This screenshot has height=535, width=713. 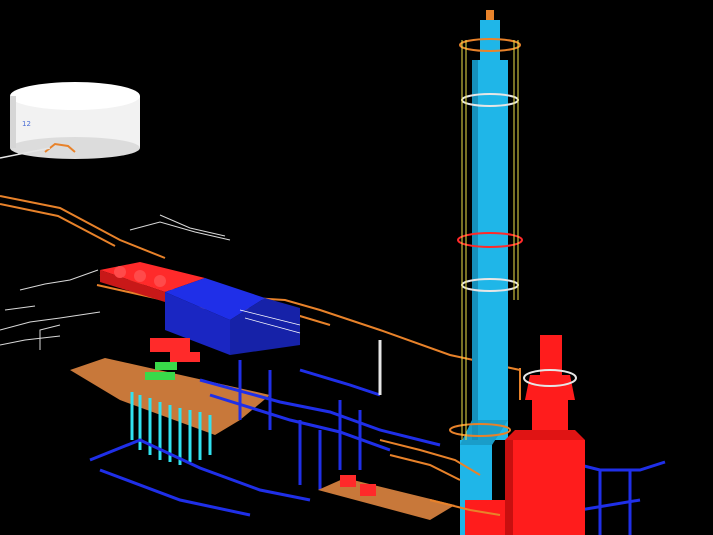 I want to click on storage-tank: 12, so click(x=70, y=120).